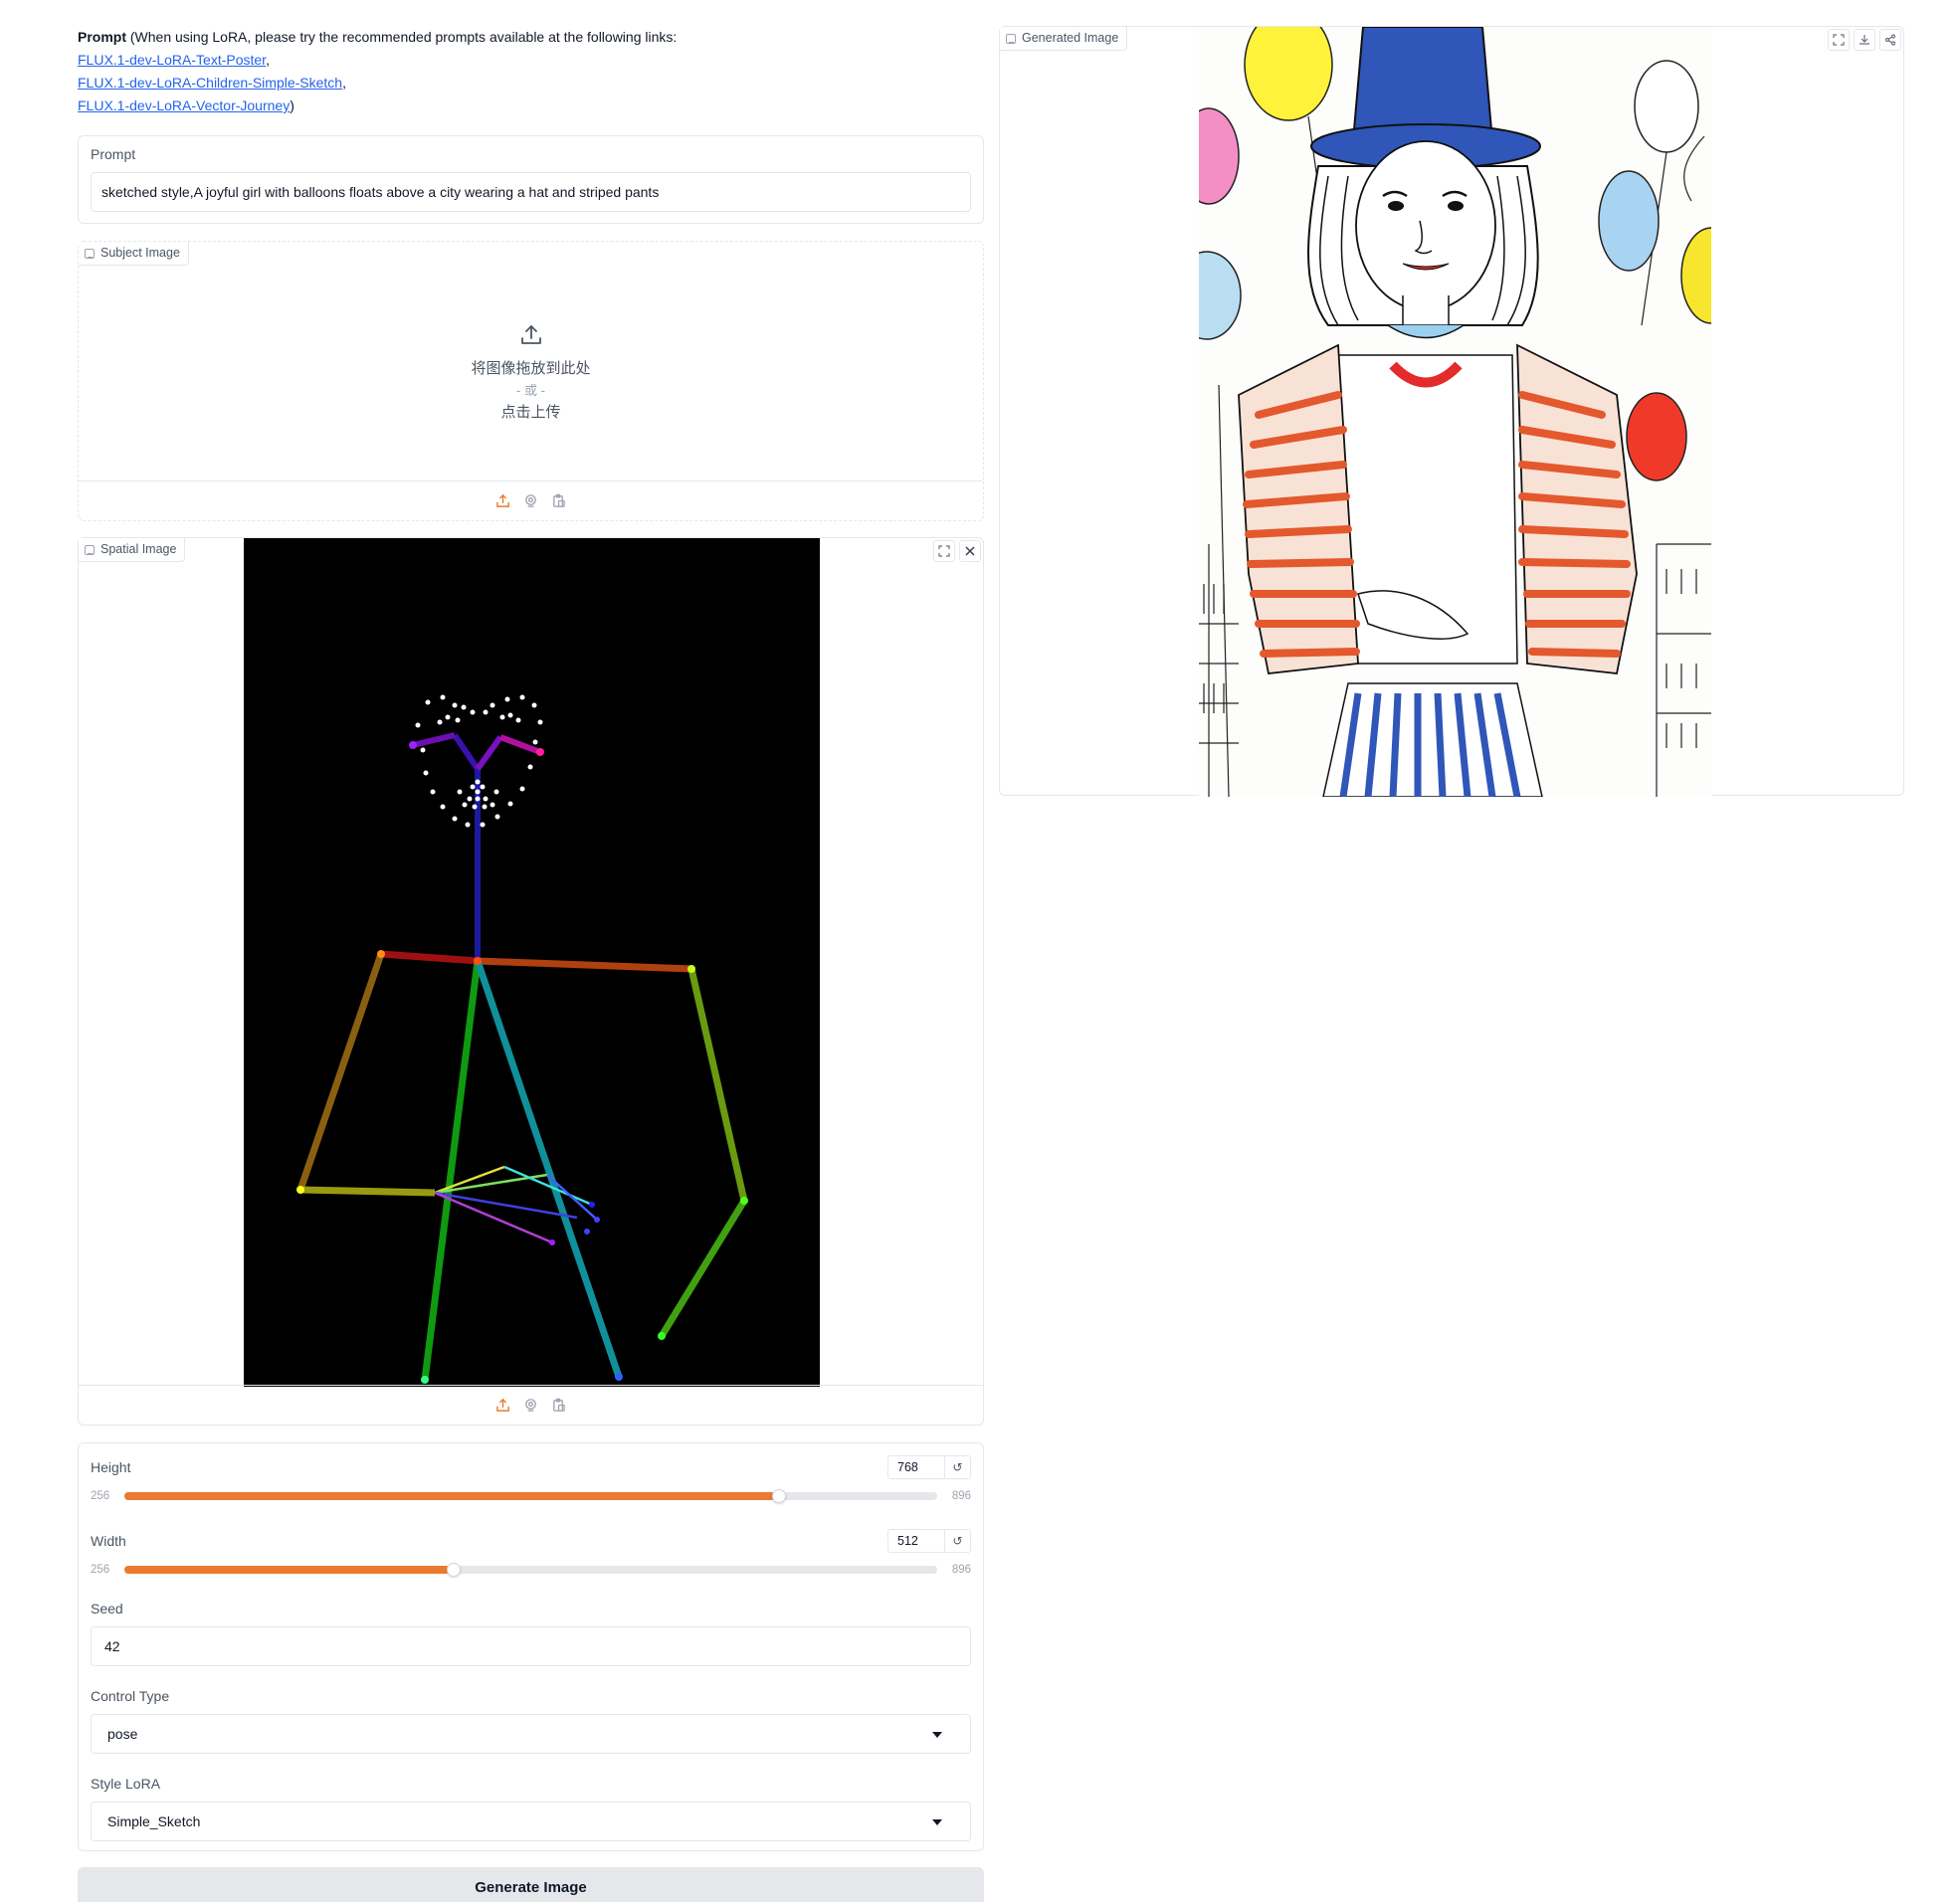  What do you see at coordinates (122, 1734) in the screenshot?
I see `control-type-value: pose` at bounding box center [122, 1734].